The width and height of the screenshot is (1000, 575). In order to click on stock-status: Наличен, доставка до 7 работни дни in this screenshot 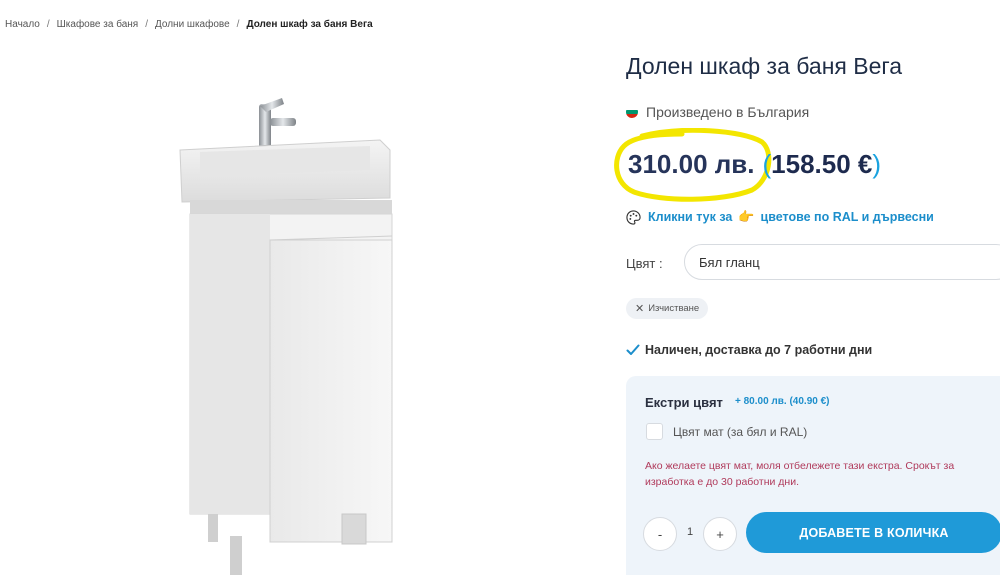, I will do `click(749, 350)`.